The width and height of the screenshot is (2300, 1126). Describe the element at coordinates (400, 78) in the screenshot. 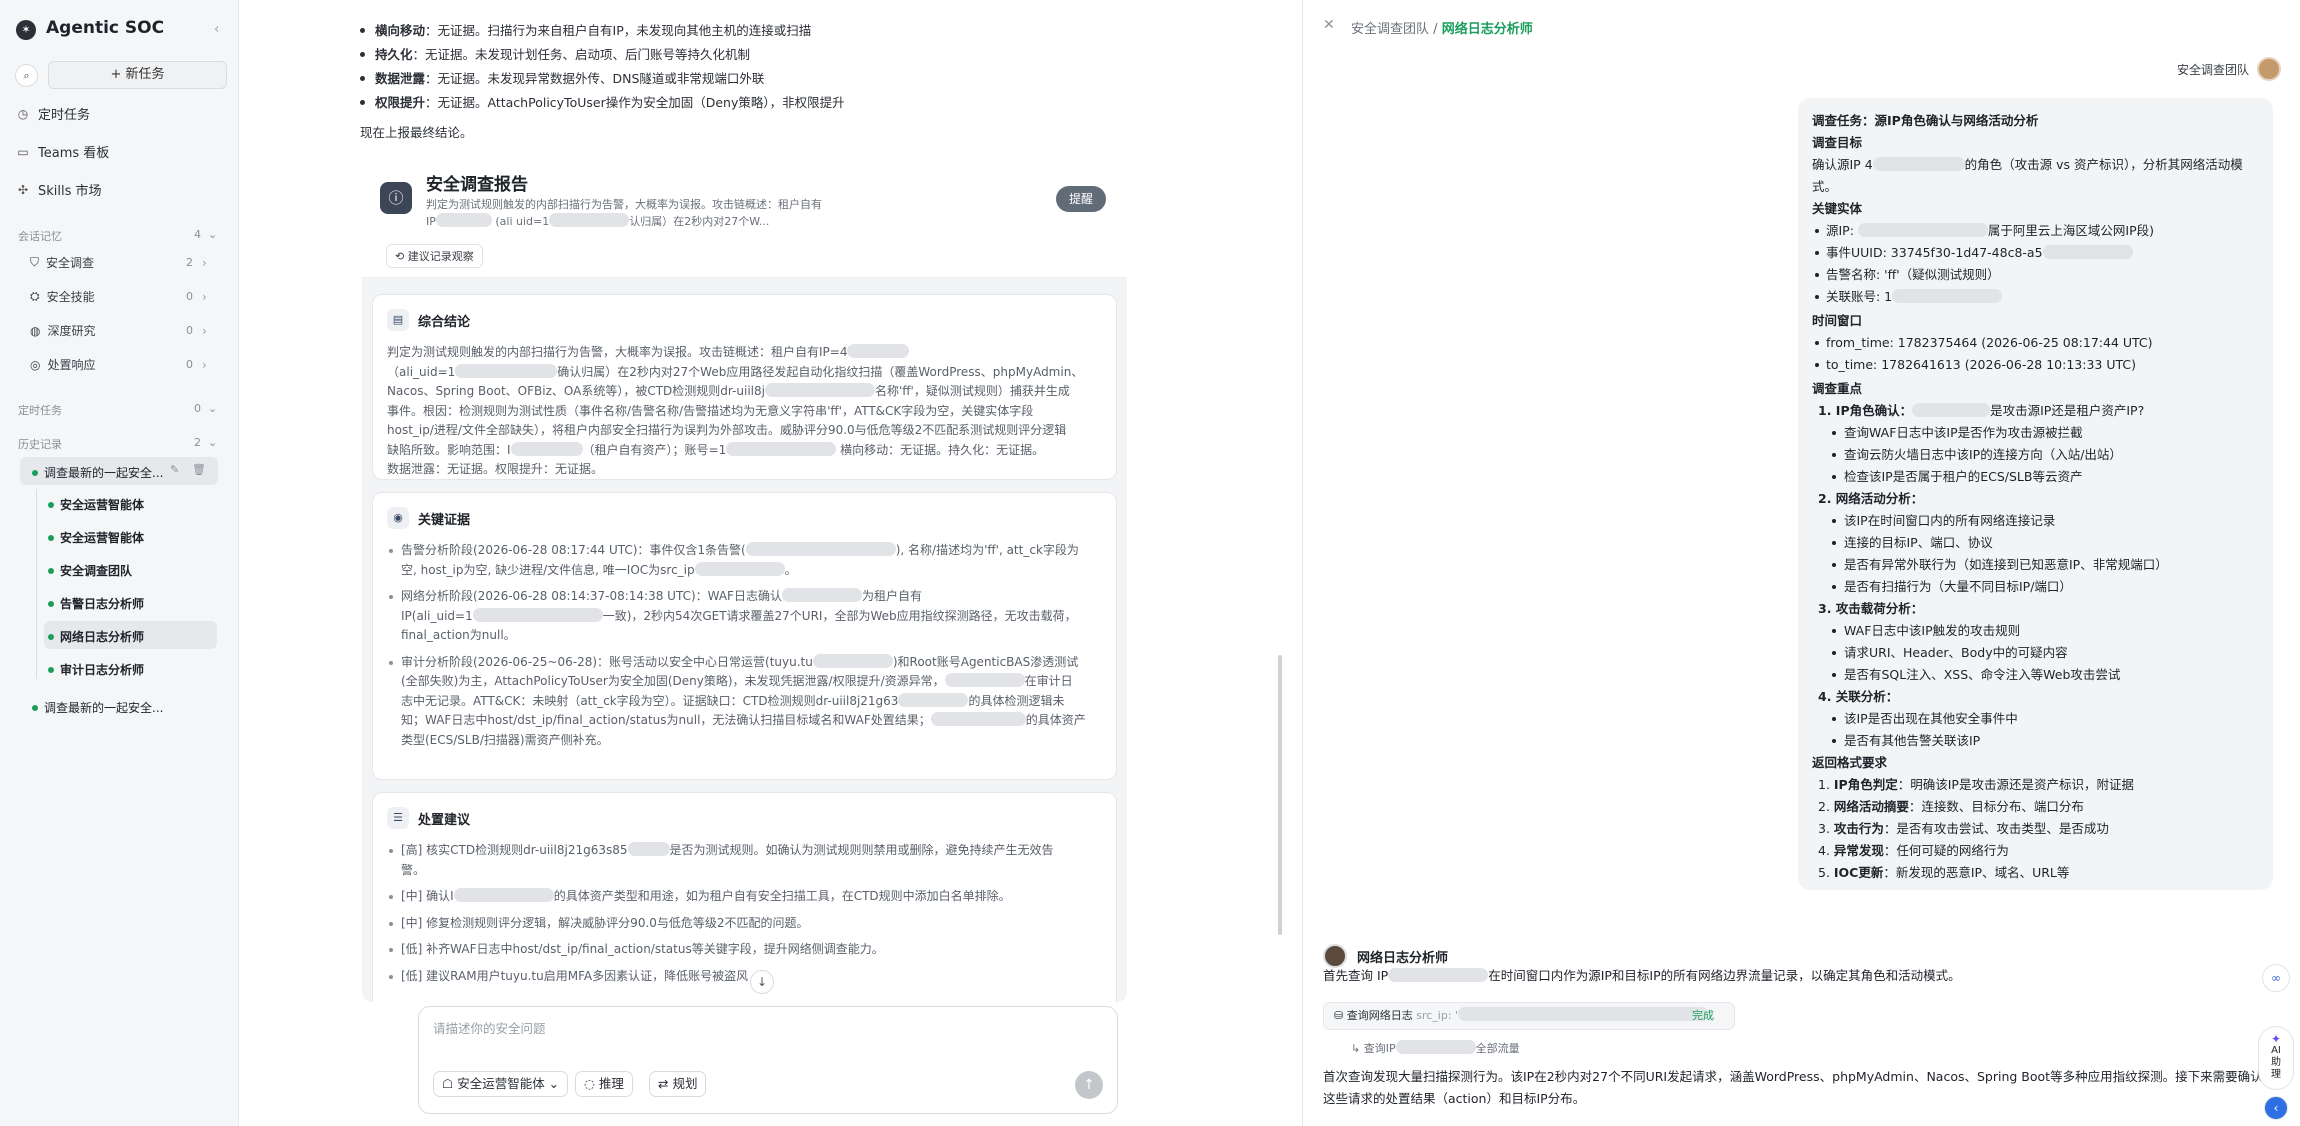

I see `finding-key: 数据泄露` at that location.